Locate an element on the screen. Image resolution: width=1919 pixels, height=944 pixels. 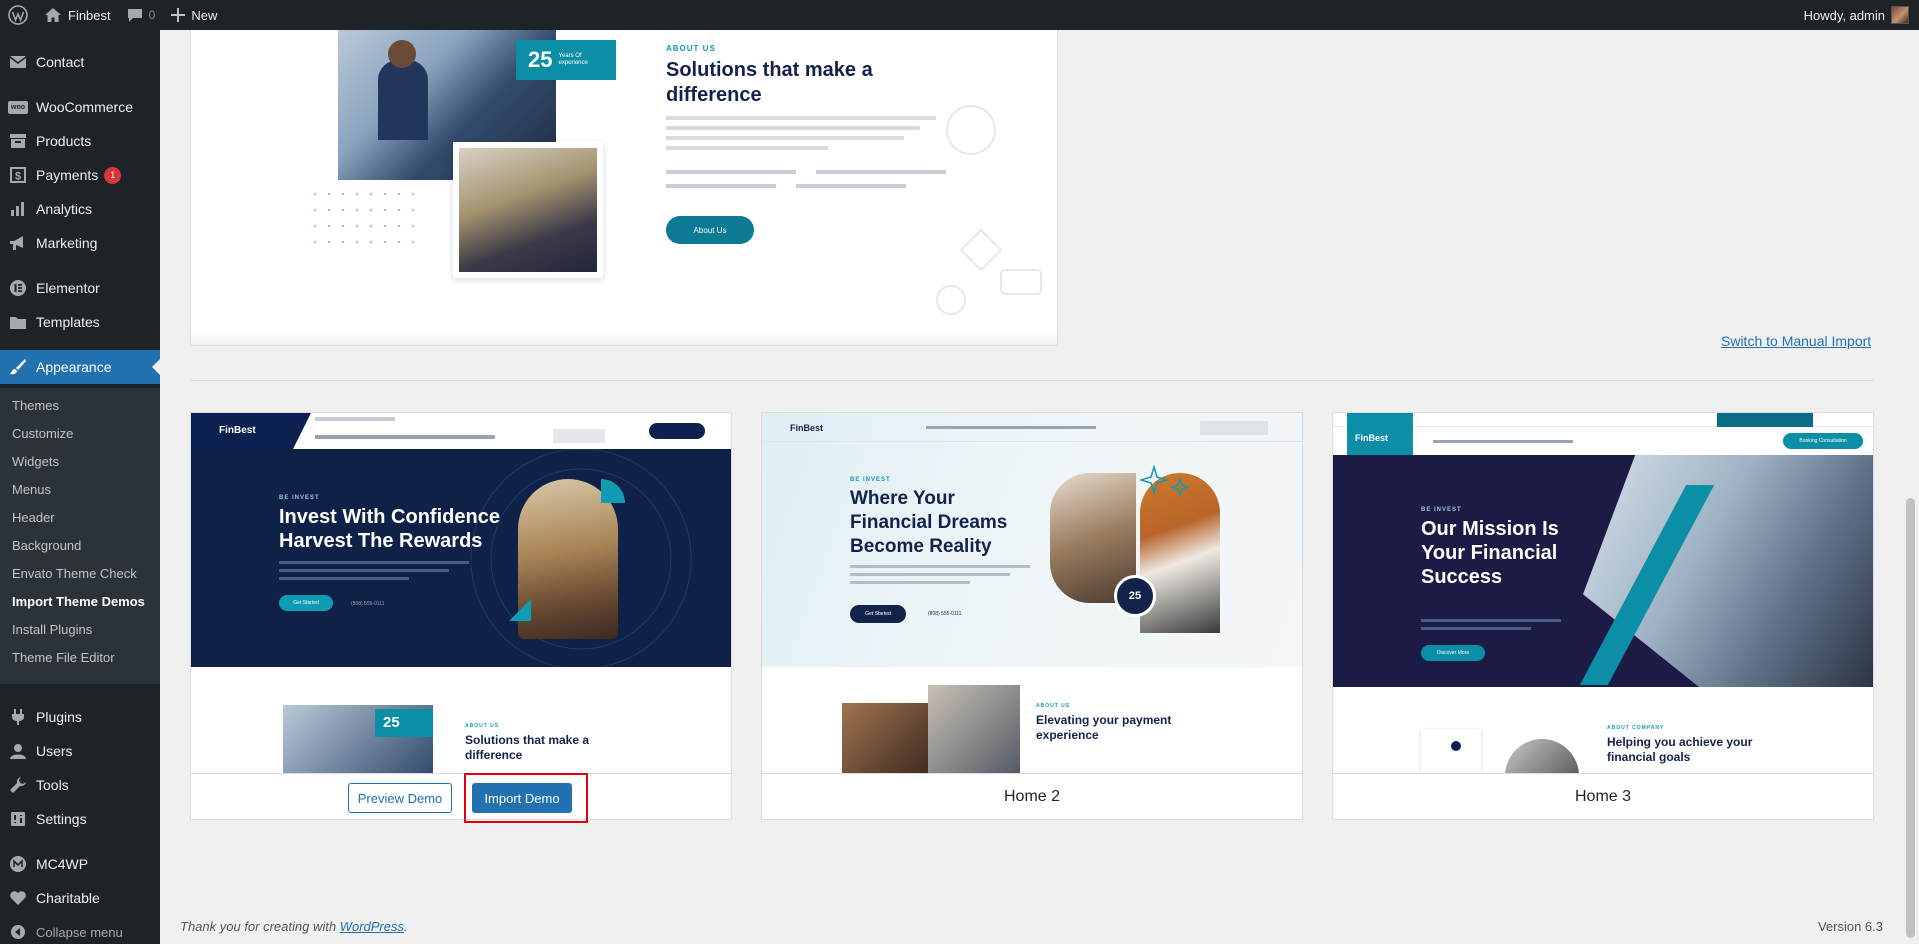
wordpress-link: WordPress is located at coordinates (372, 926).